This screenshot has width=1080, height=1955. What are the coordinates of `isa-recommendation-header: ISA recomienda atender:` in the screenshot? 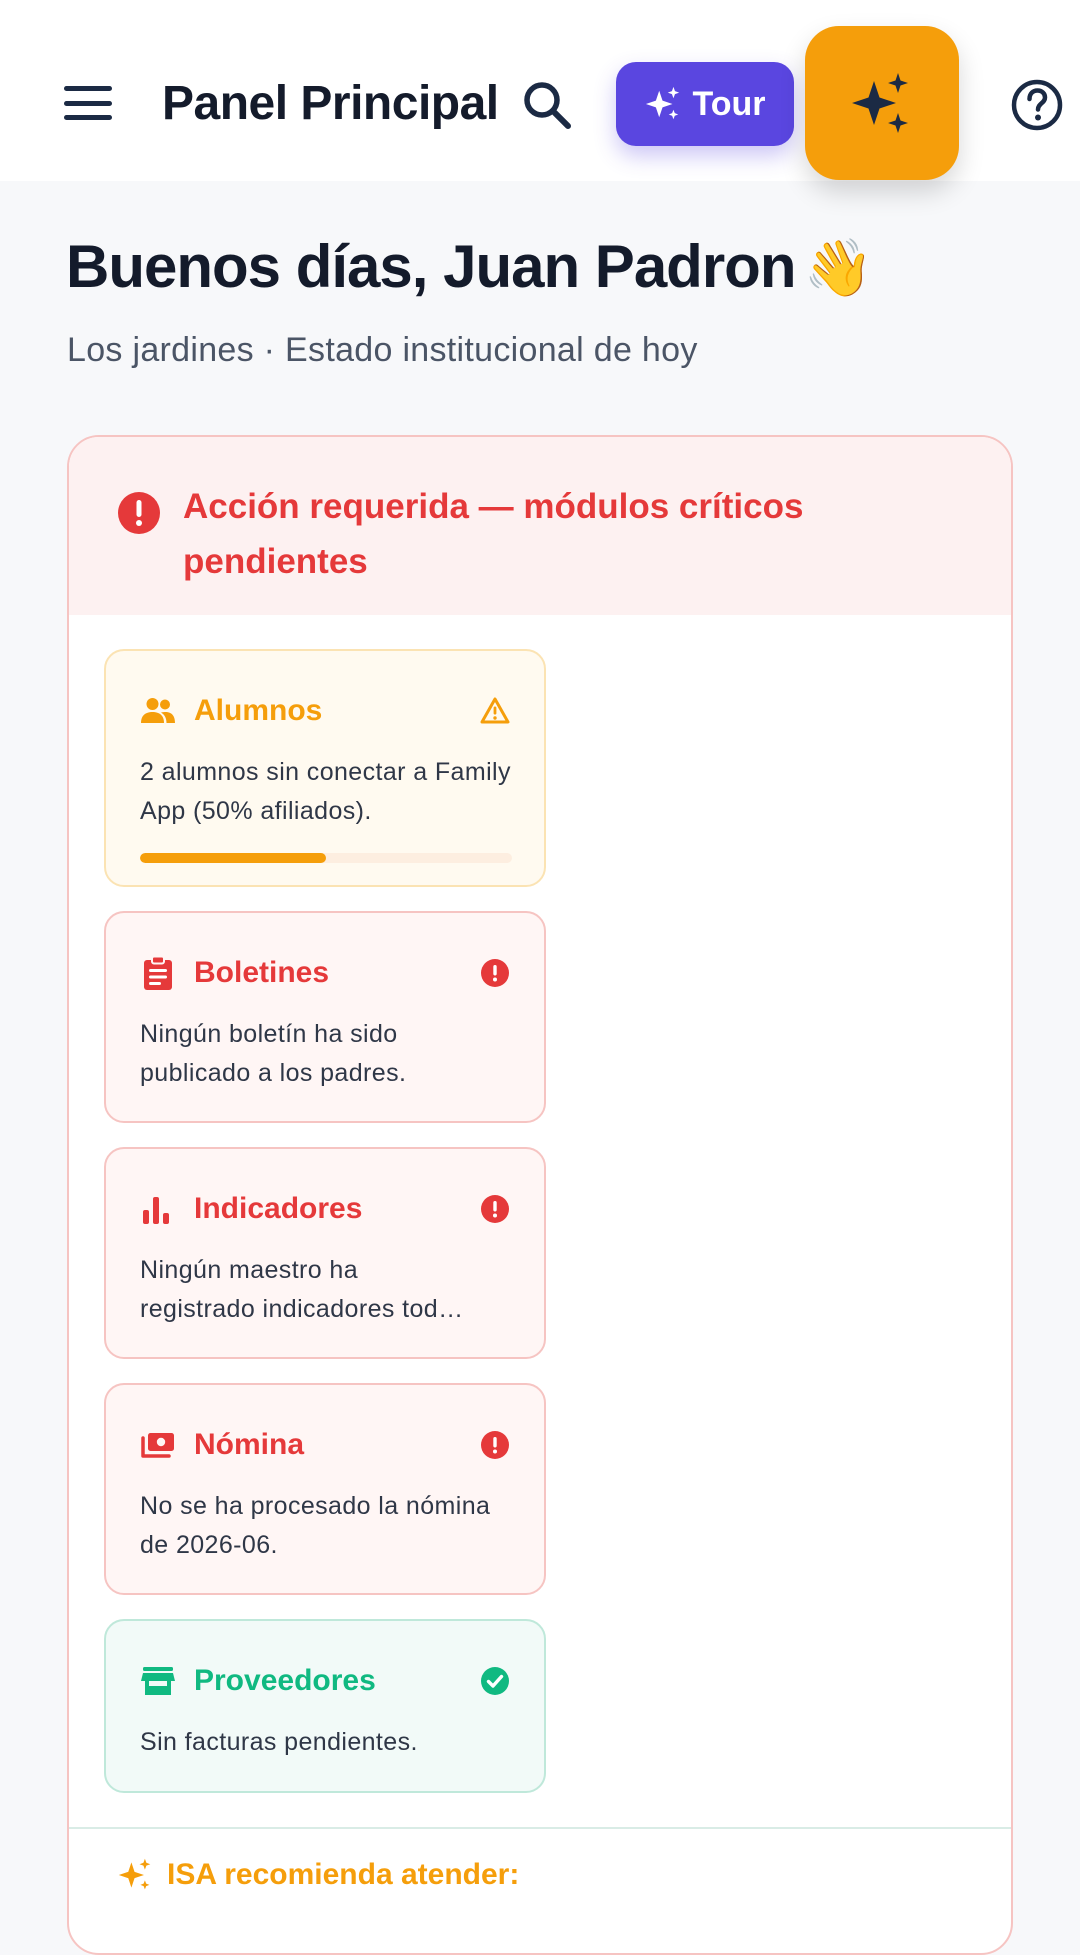 It's located at (318, 1875).